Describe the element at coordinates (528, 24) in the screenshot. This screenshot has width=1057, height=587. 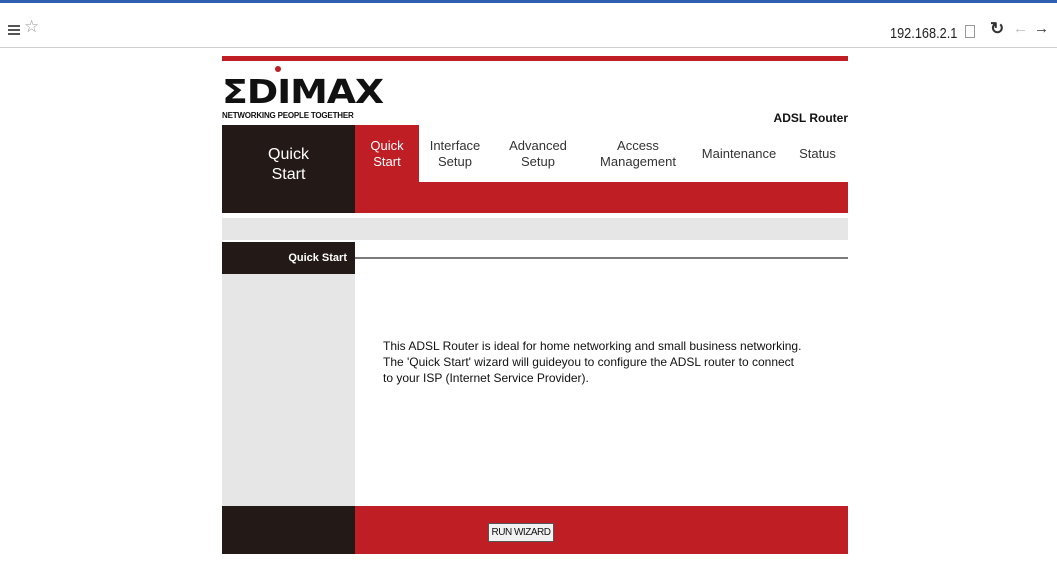
I see `browser-toolbar: ☆ 192.168.2.1 ↻ ← →` at that location.